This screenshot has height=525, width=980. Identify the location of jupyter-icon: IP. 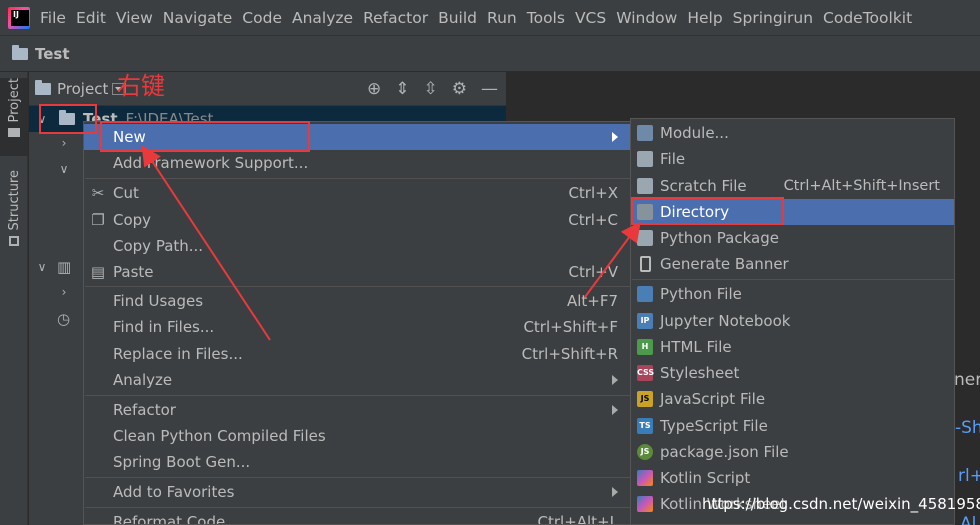
(645, 321).